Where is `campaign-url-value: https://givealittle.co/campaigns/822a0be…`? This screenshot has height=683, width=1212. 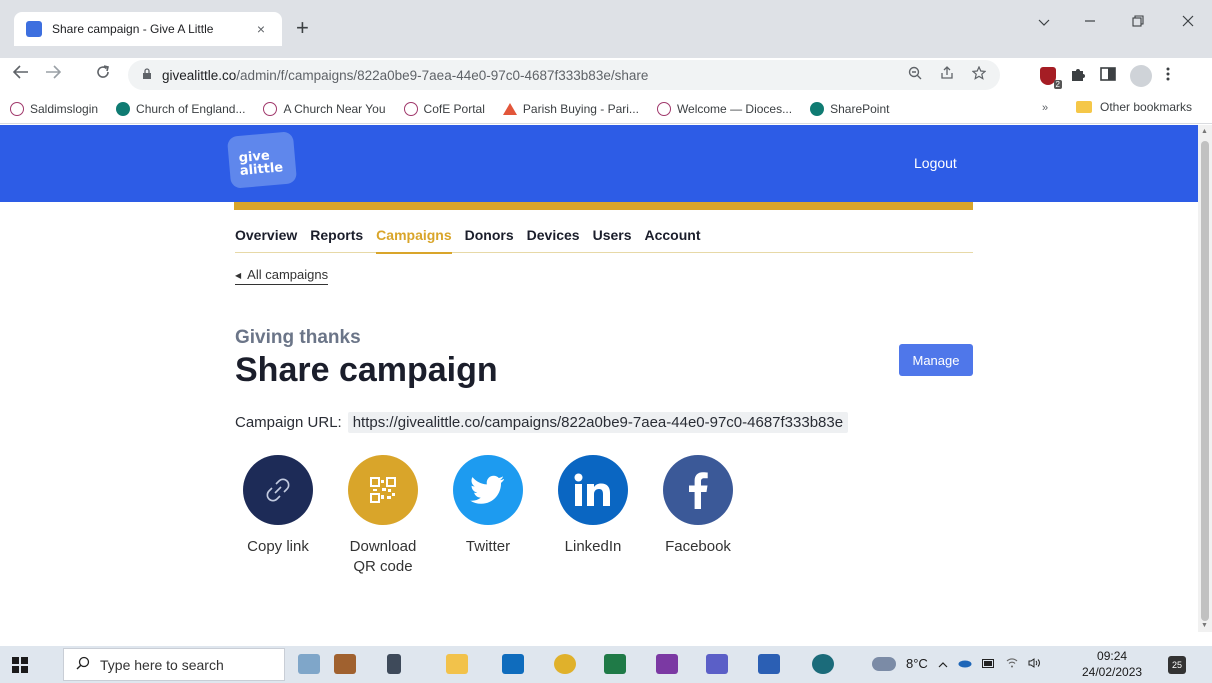 campaign-url-value: https://givealittle.co/campaigns/822a0be… is located at coordinates (598, 422).